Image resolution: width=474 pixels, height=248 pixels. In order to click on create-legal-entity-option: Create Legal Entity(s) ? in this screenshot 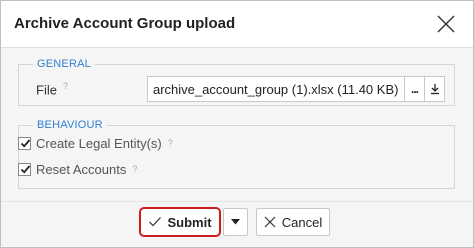, I will do `click(95, 143)`.